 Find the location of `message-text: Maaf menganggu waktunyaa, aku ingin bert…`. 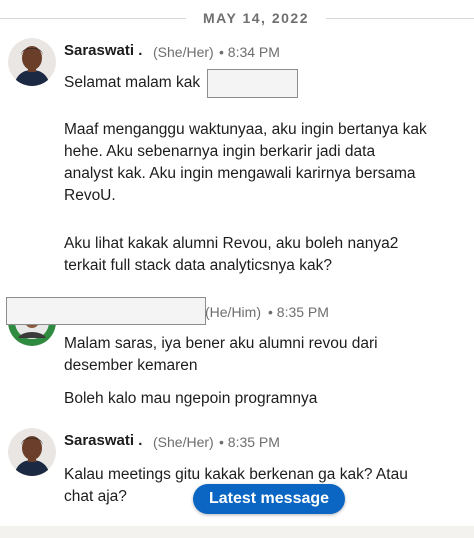

message-text: Maaf menganggu waktunyaa, aku ingin bert… is located at coordinates (245, 162).